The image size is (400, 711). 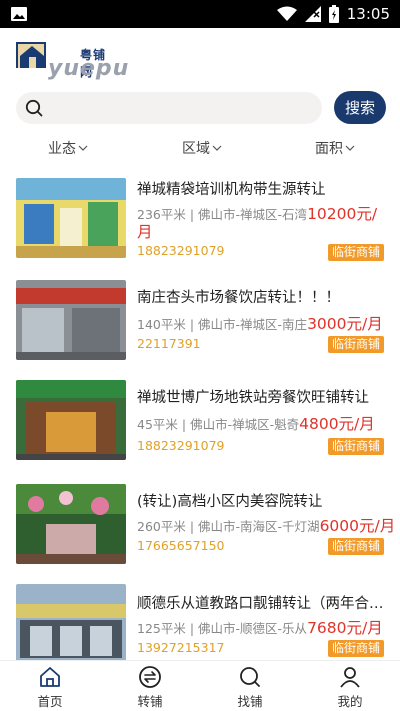 I want to click on status-time: 13:05, so click(x=368, y=14).